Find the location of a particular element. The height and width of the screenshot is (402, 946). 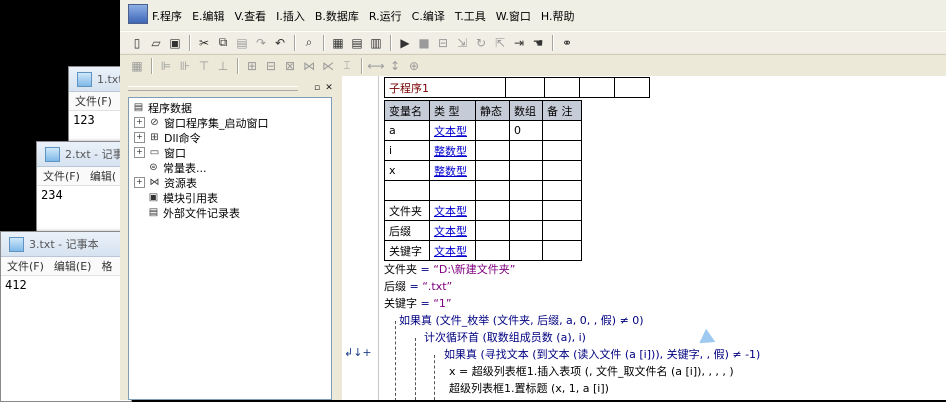

step-icon: ⊟ is located at coordinates (443, 43).